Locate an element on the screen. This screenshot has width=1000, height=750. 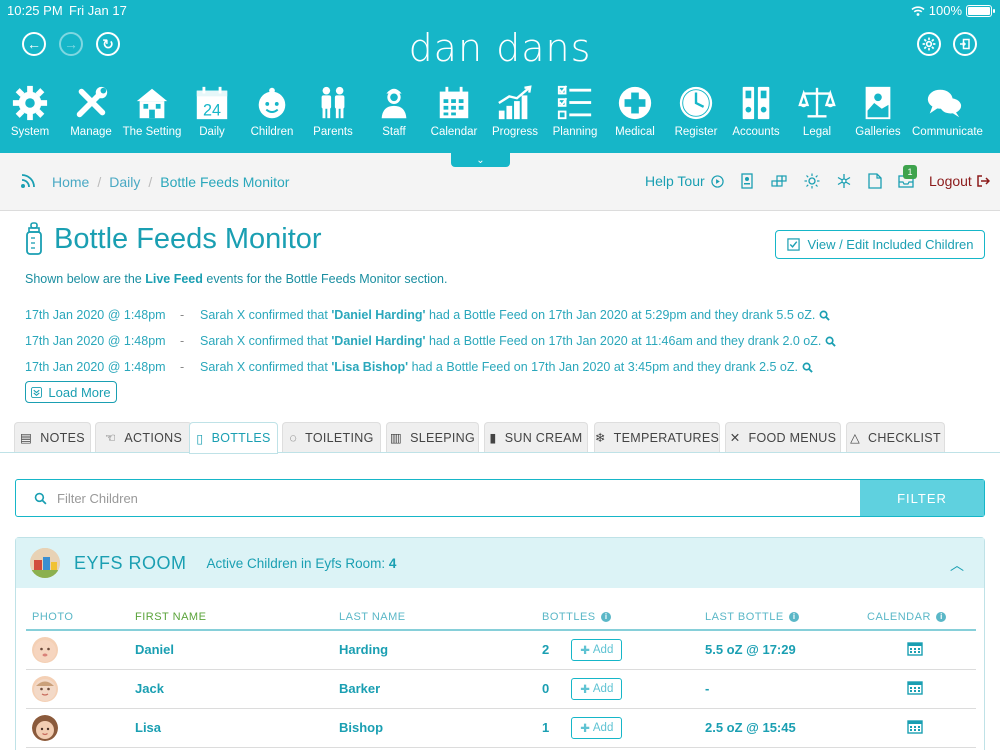
id-card-icon is located at coordinates (747, 181).